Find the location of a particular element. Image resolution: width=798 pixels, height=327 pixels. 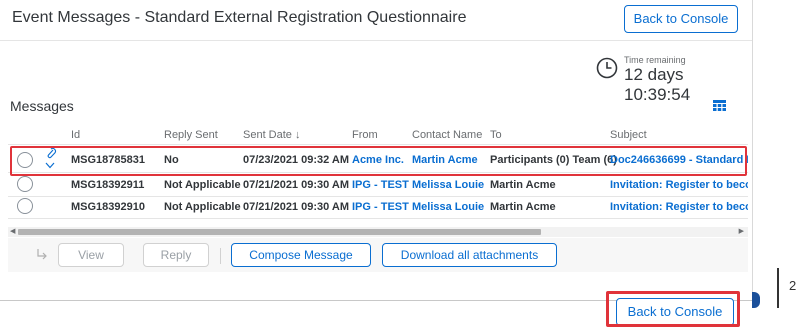

time-remaining-label: Time remaining is located at coordinates (655, 60).